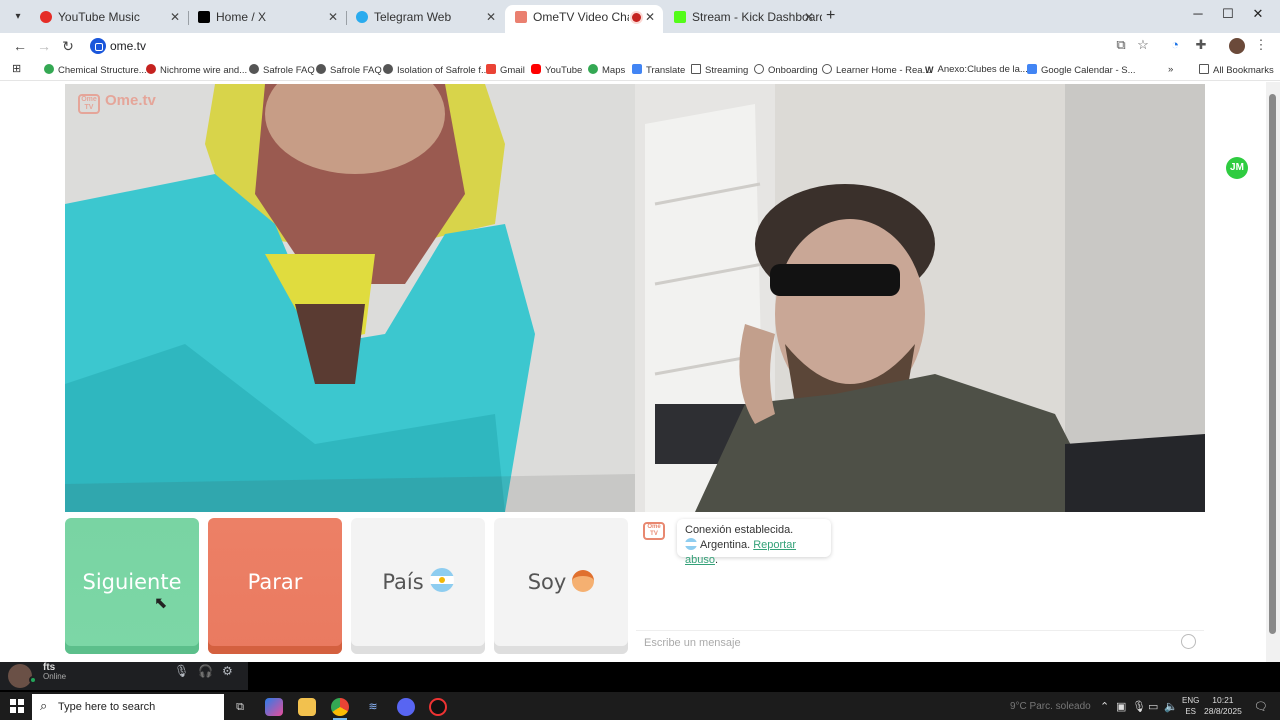 The image size is (1280, 720). I want to click on tray-app-icon: ▣, so click(1121, 706).